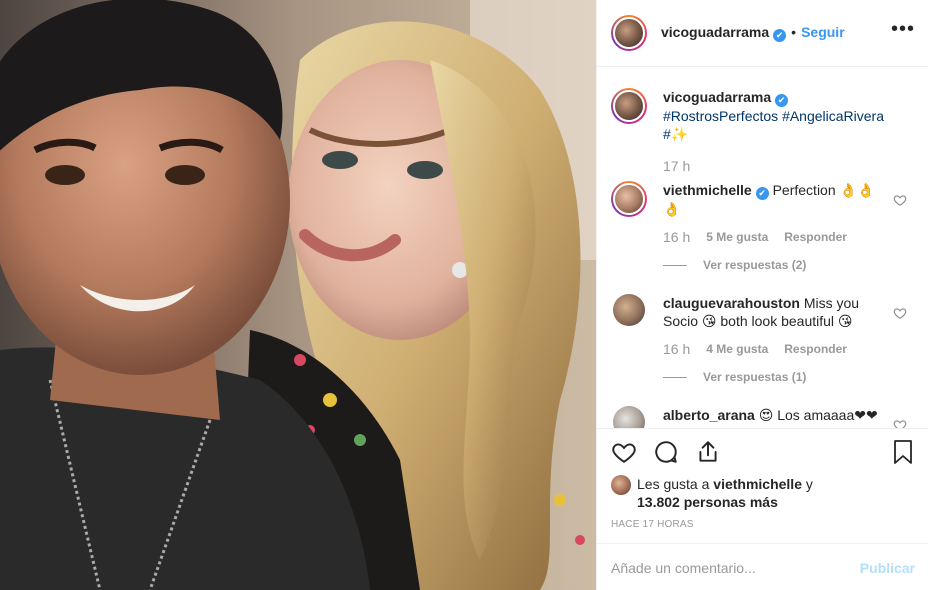  I want to click on view-replies-label: Ver respuestas (1), so click(755, 377).